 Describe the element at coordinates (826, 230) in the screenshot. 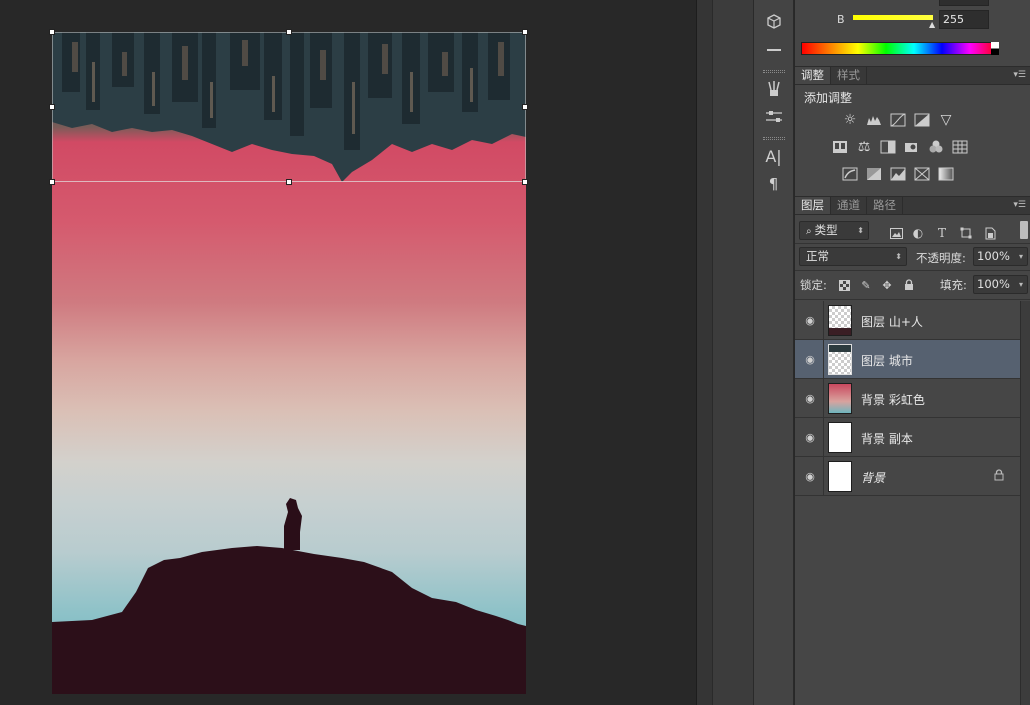

I see `filter-kind-label: 类型` at that location.